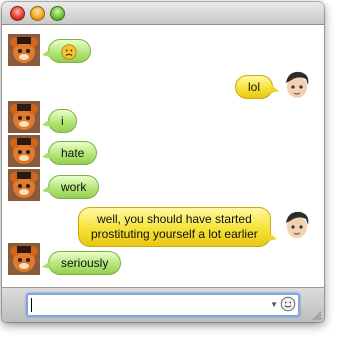 The image size is (339, 340). I want to click on zoom-icon, so click(57, 13).